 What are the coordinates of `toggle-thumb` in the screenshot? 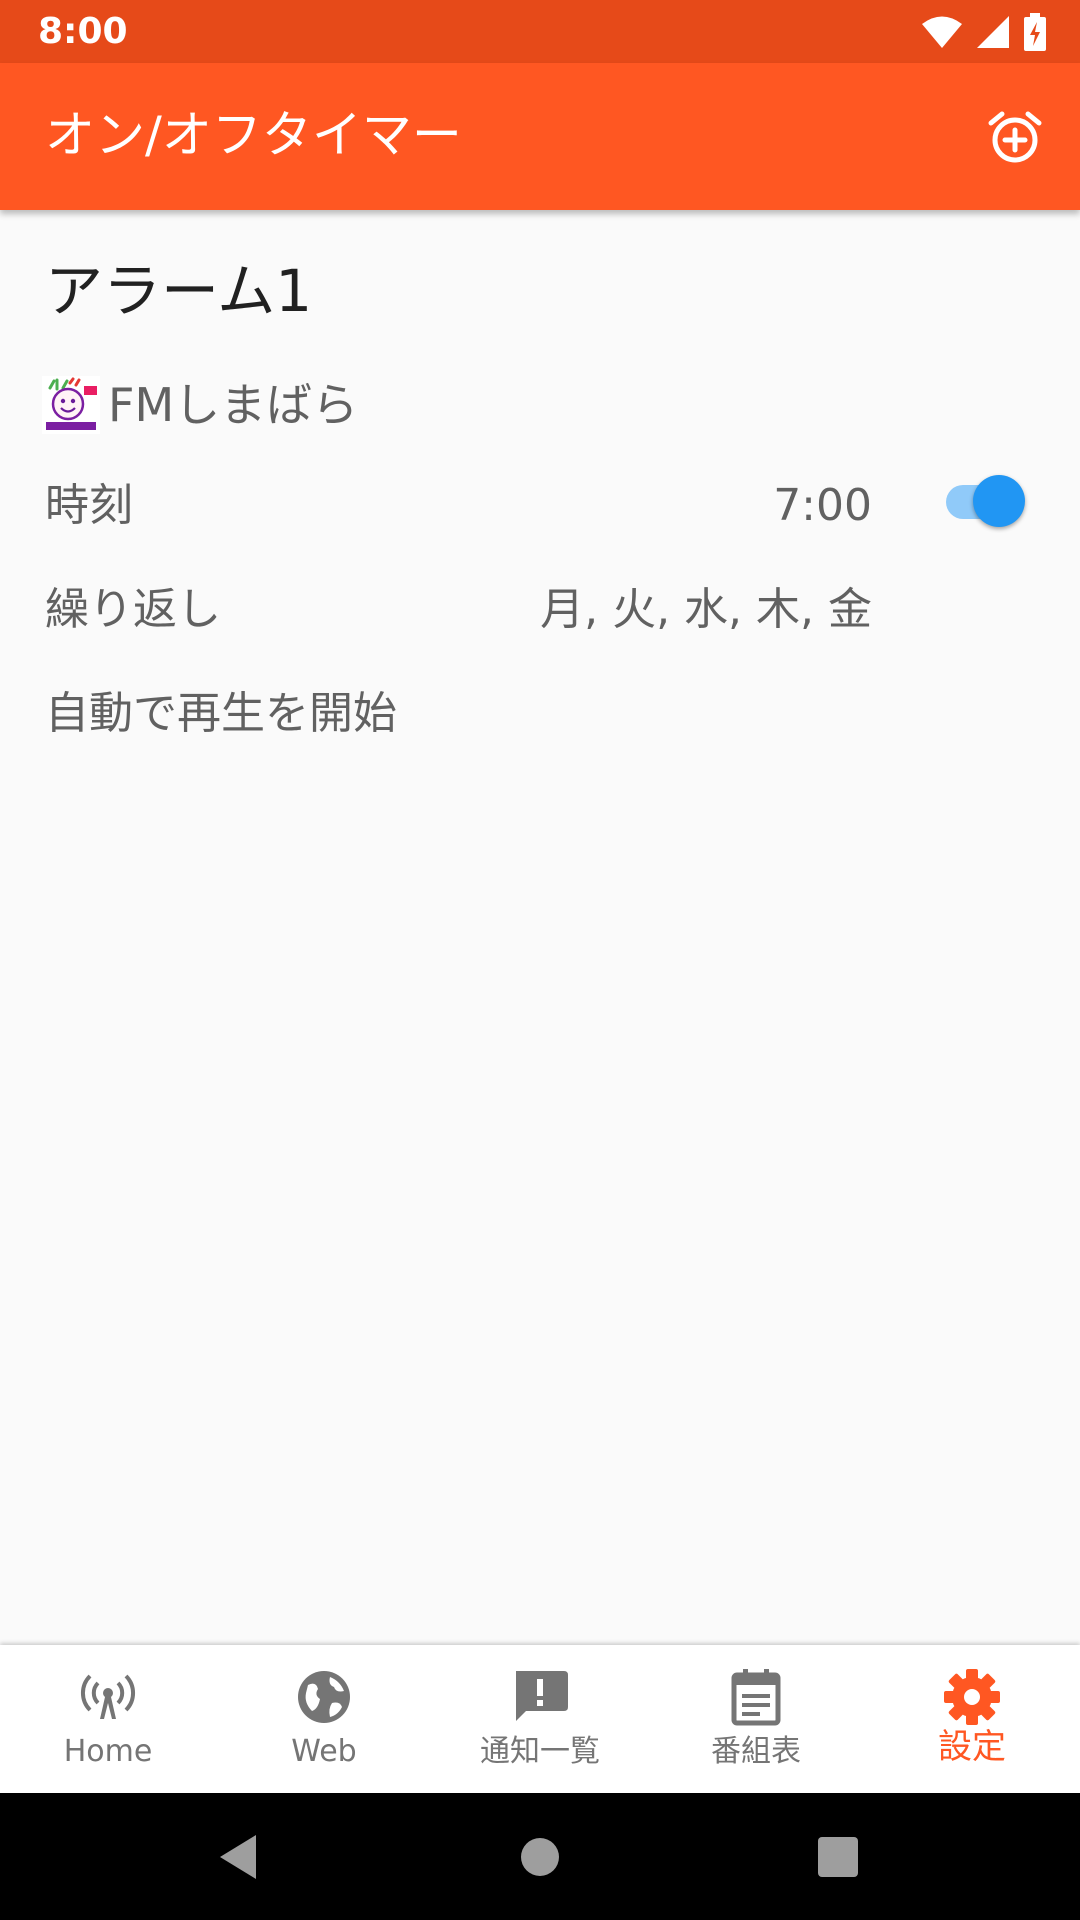 It's located at (999, 501).